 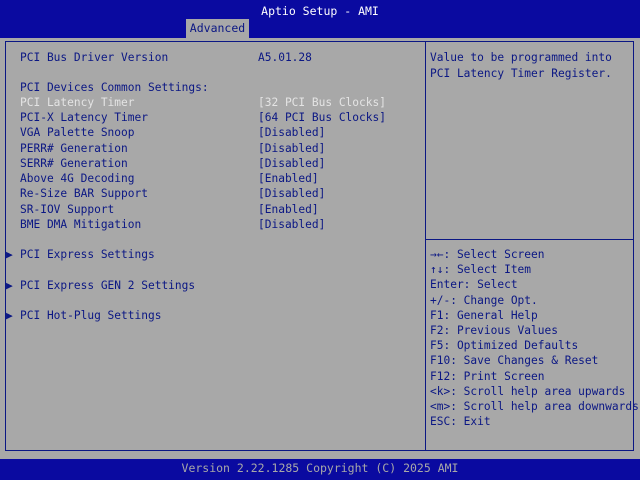 I want to click on help-line: Value to be programmed into, so click(x=521, y=57).